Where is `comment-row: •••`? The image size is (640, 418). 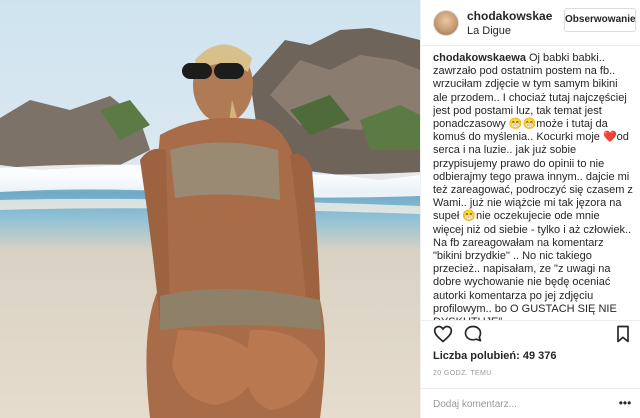
comment-row: ••• is located at coordinates (530, 404).